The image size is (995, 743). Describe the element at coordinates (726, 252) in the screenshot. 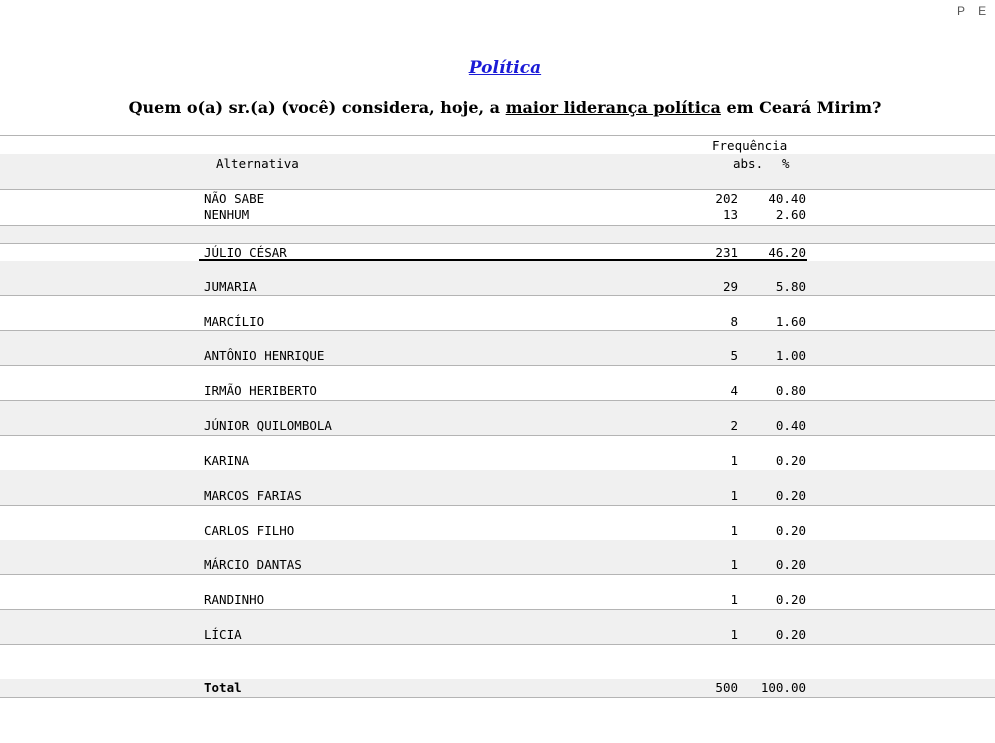

I see `row-abs: 231` at that location.